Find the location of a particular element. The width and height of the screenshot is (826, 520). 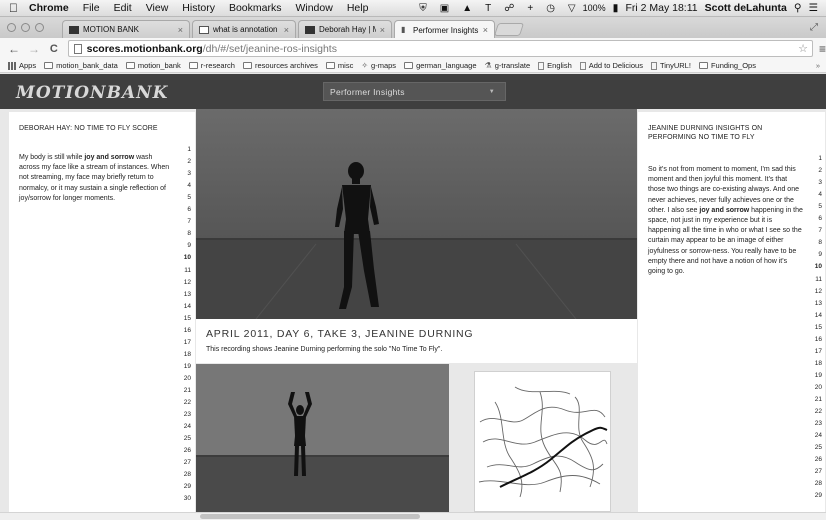

line-number: 7 is located at coordinates (189, 222).